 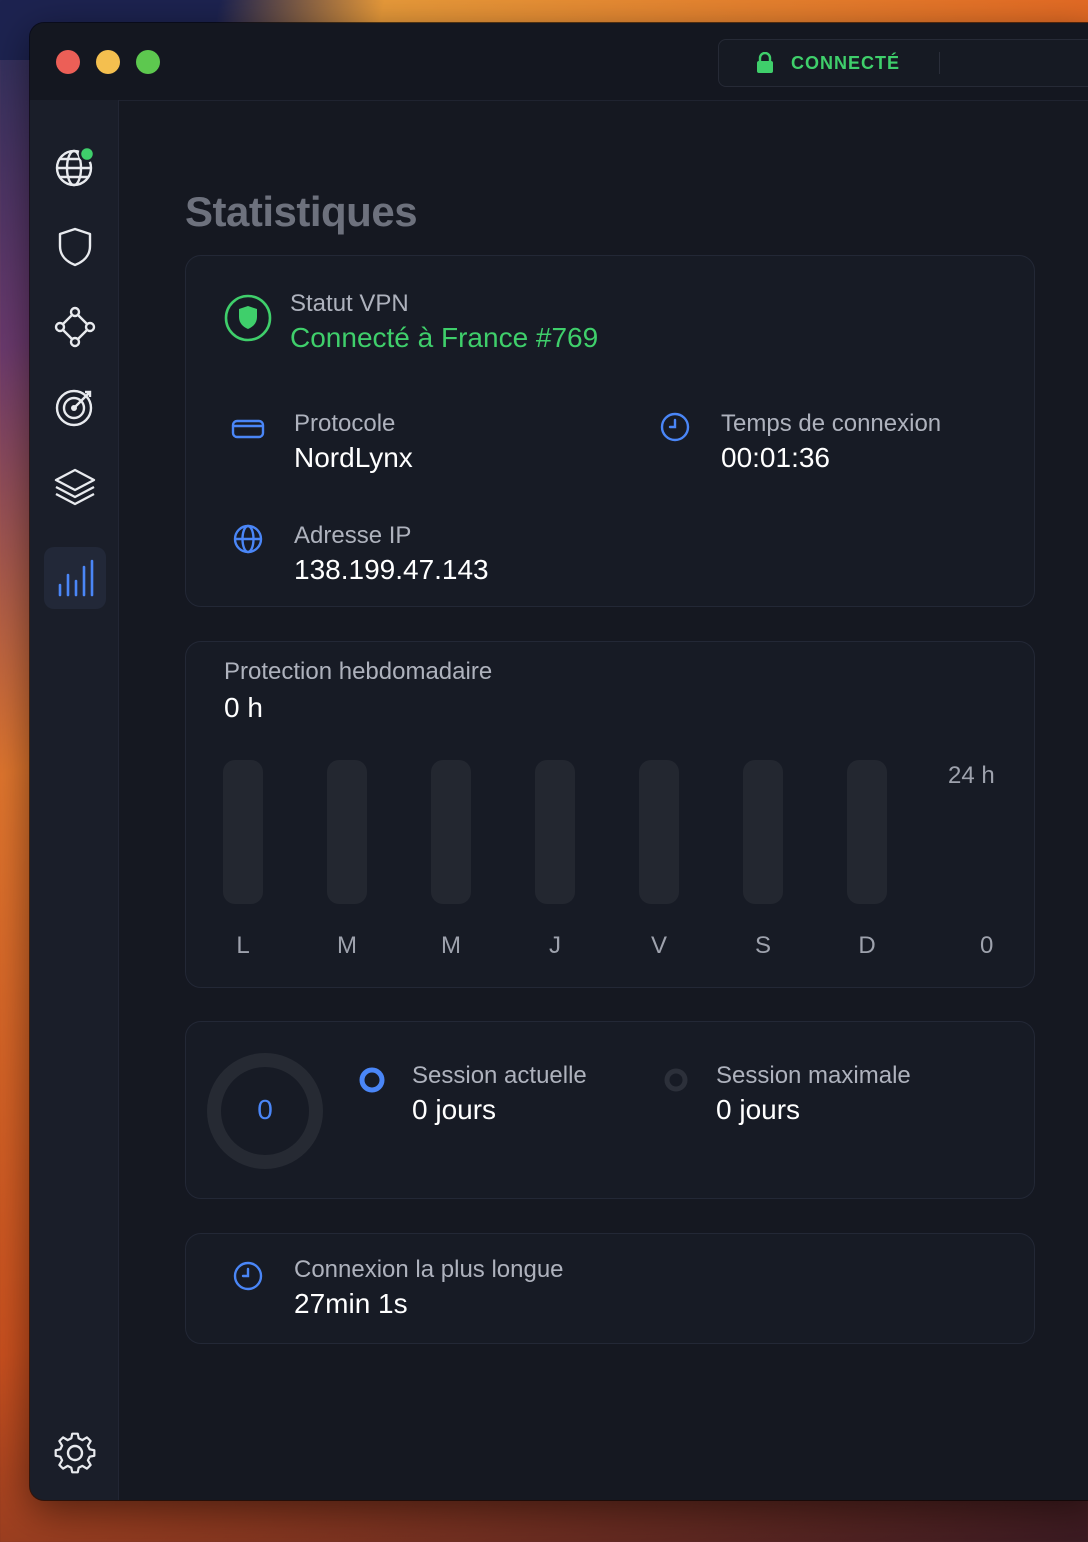 What do you see at coordinates (676, 1080) in the screenshot?
I see `max-session-dot-icon` at bounding box center [676, 1080].